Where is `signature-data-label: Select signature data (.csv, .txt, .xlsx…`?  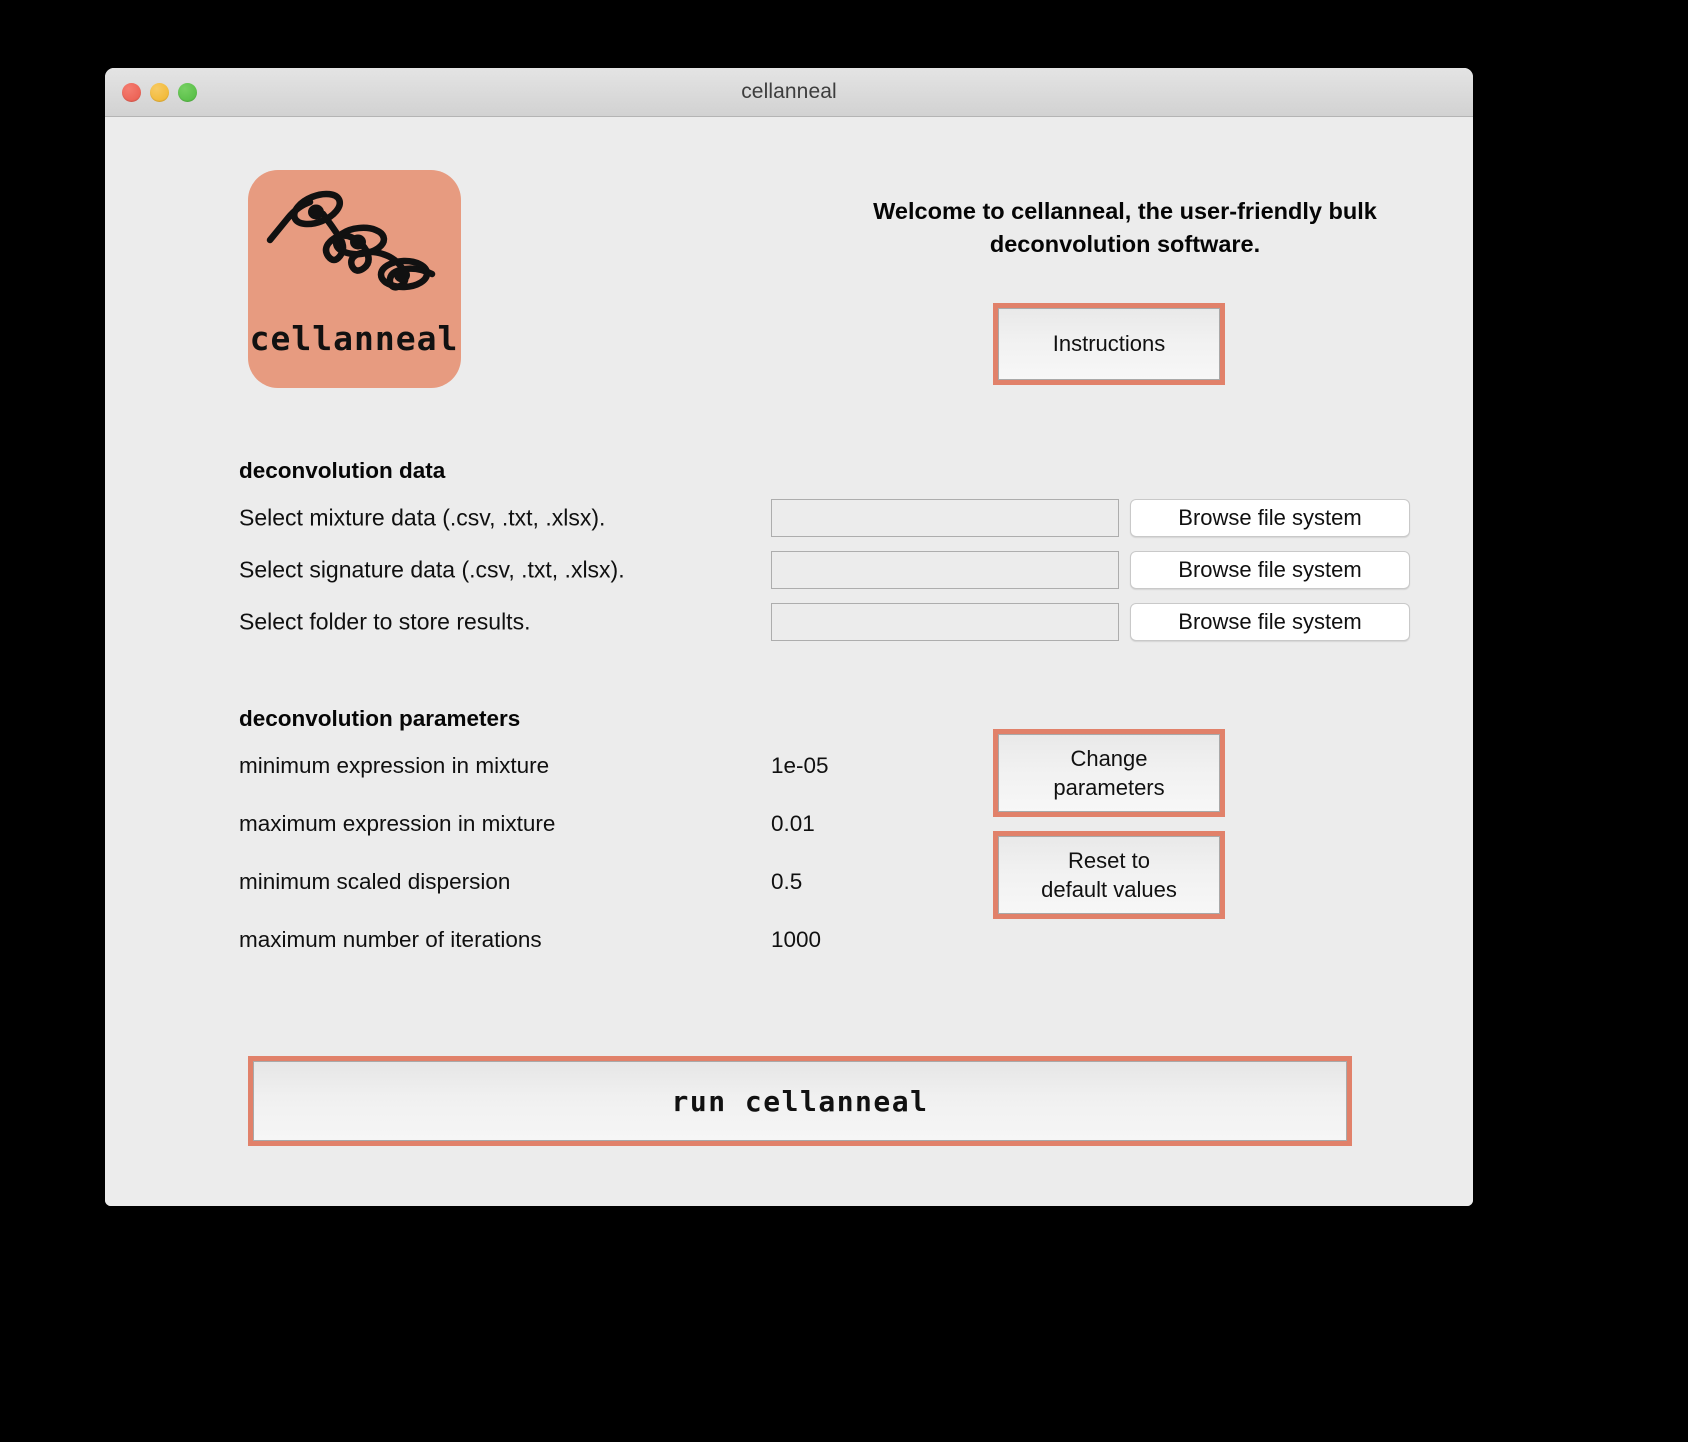 signature-data-label: Select signature data (.csv, .txt, .xlsx… is located at coordinates (432, 569).